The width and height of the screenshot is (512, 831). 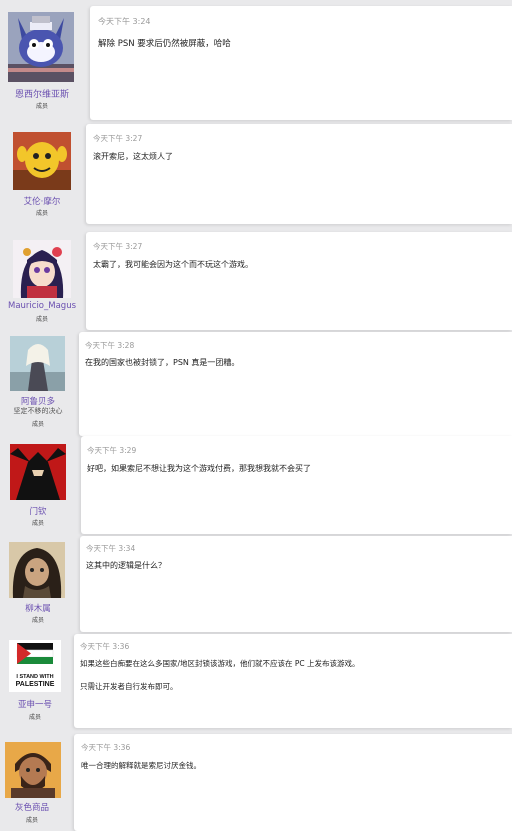 I want to click on forum-post: 恩西尔维亚斯 成员 今天下午 3:24 解除 PSN 要求后仍然被屏蔽，哈哈, so click(x=256, y=60).